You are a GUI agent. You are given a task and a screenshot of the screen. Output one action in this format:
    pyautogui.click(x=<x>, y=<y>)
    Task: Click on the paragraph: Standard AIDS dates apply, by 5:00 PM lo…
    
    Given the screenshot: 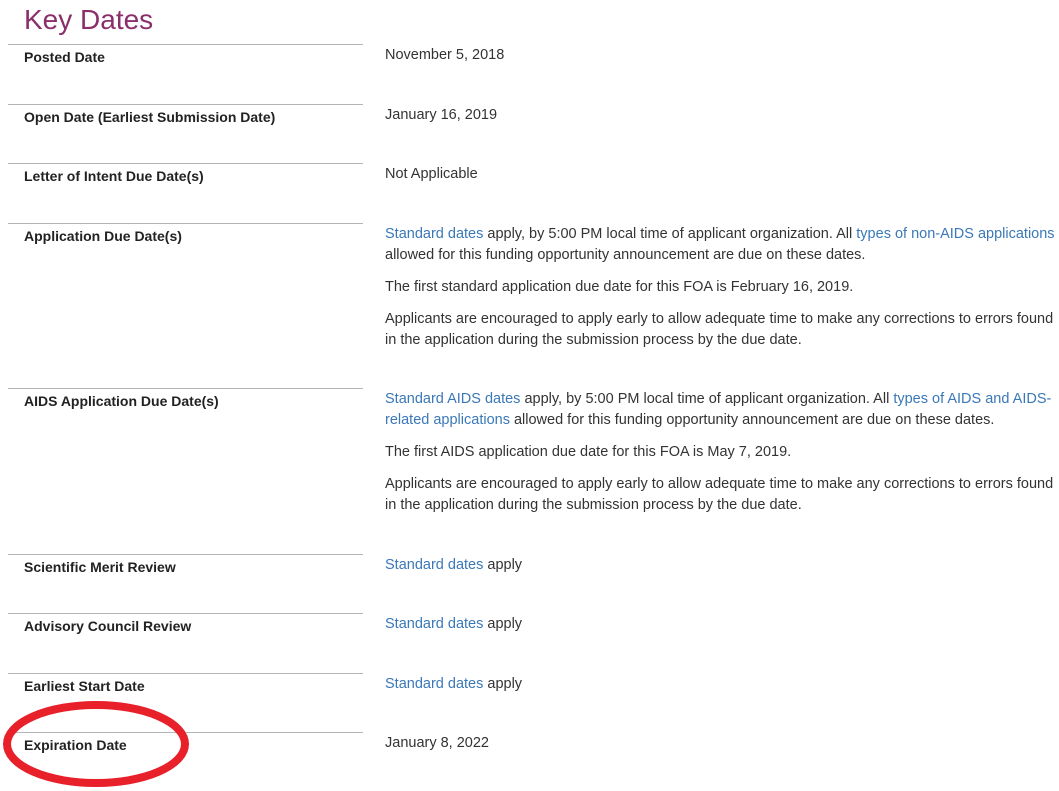 What is the action you would take?
    pyautogui.click(x=721, y=410)
    